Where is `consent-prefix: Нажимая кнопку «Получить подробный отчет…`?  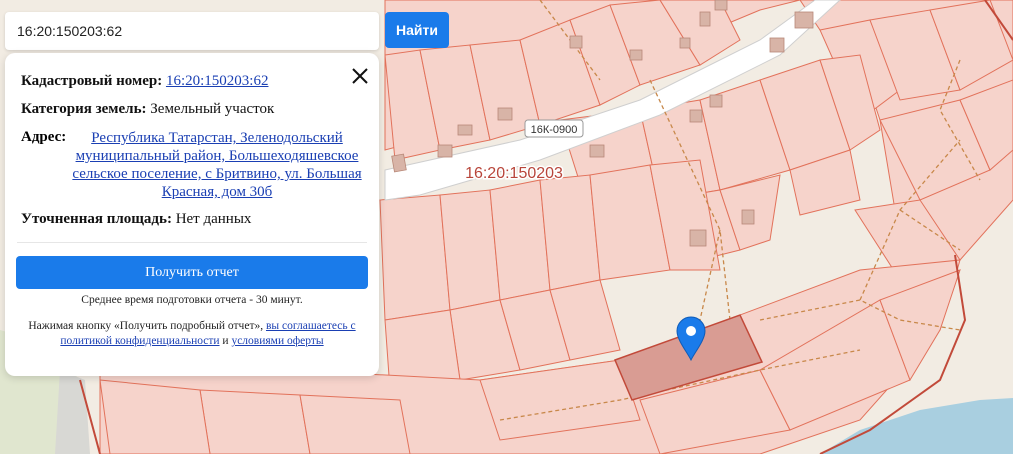 consent-prefix: Нажимая кнопку «Получить подробный отчет… is located at coordinates (146, 326).